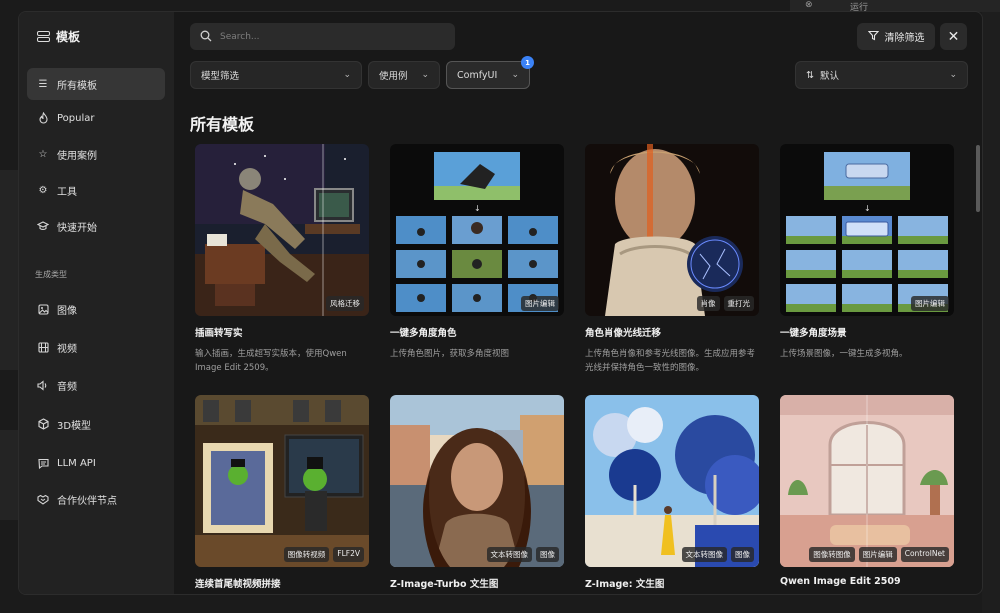  I want to click on sidebar-item-label: LLM API, so click(76, 463).